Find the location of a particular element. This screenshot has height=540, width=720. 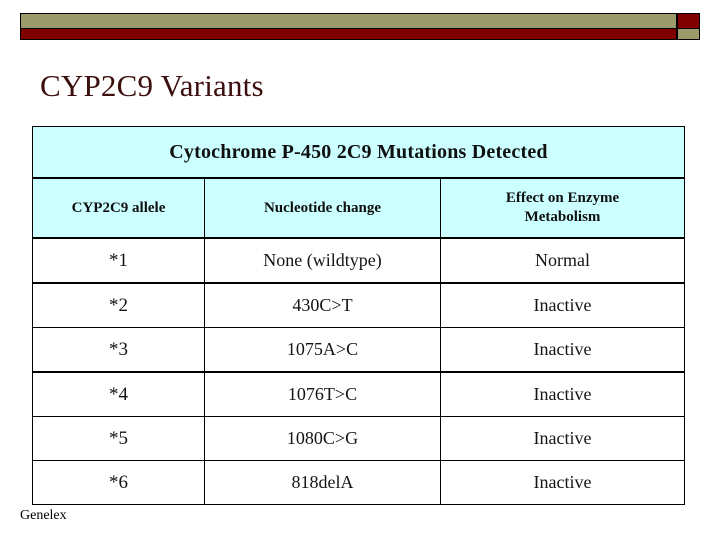

table-row: *2 430C>T Inactive is located at coordinates (359, 305).